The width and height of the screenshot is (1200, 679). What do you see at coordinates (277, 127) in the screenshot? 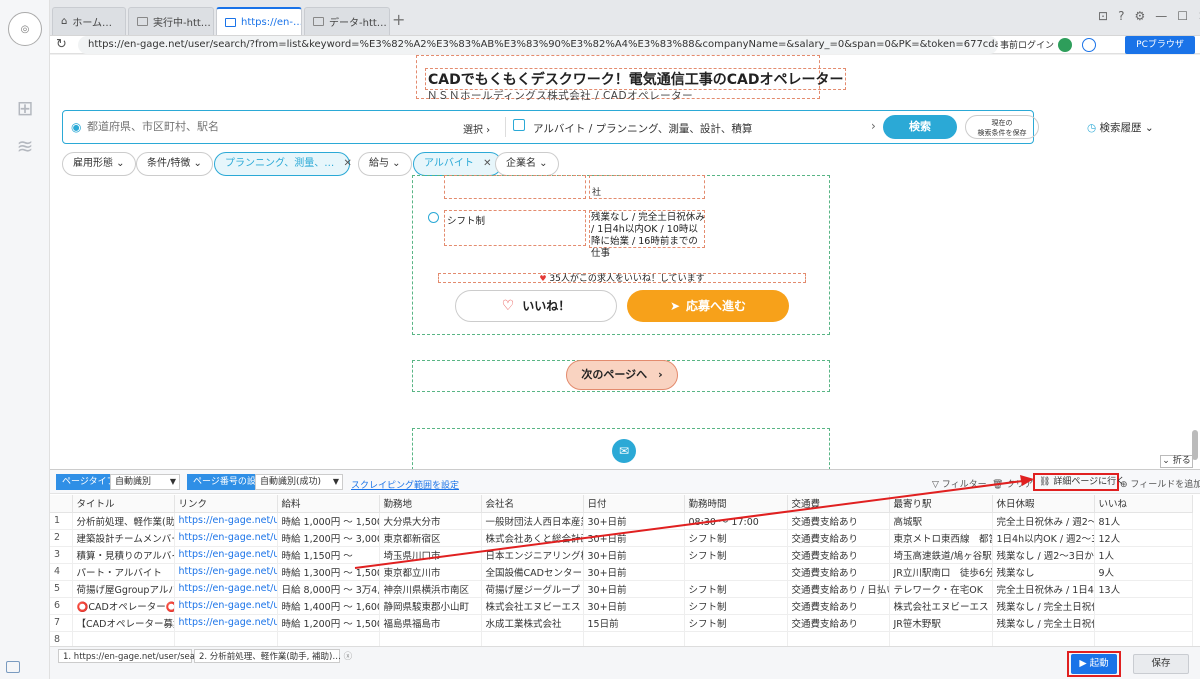
I see `location-input` at bounding box center [277, 127].